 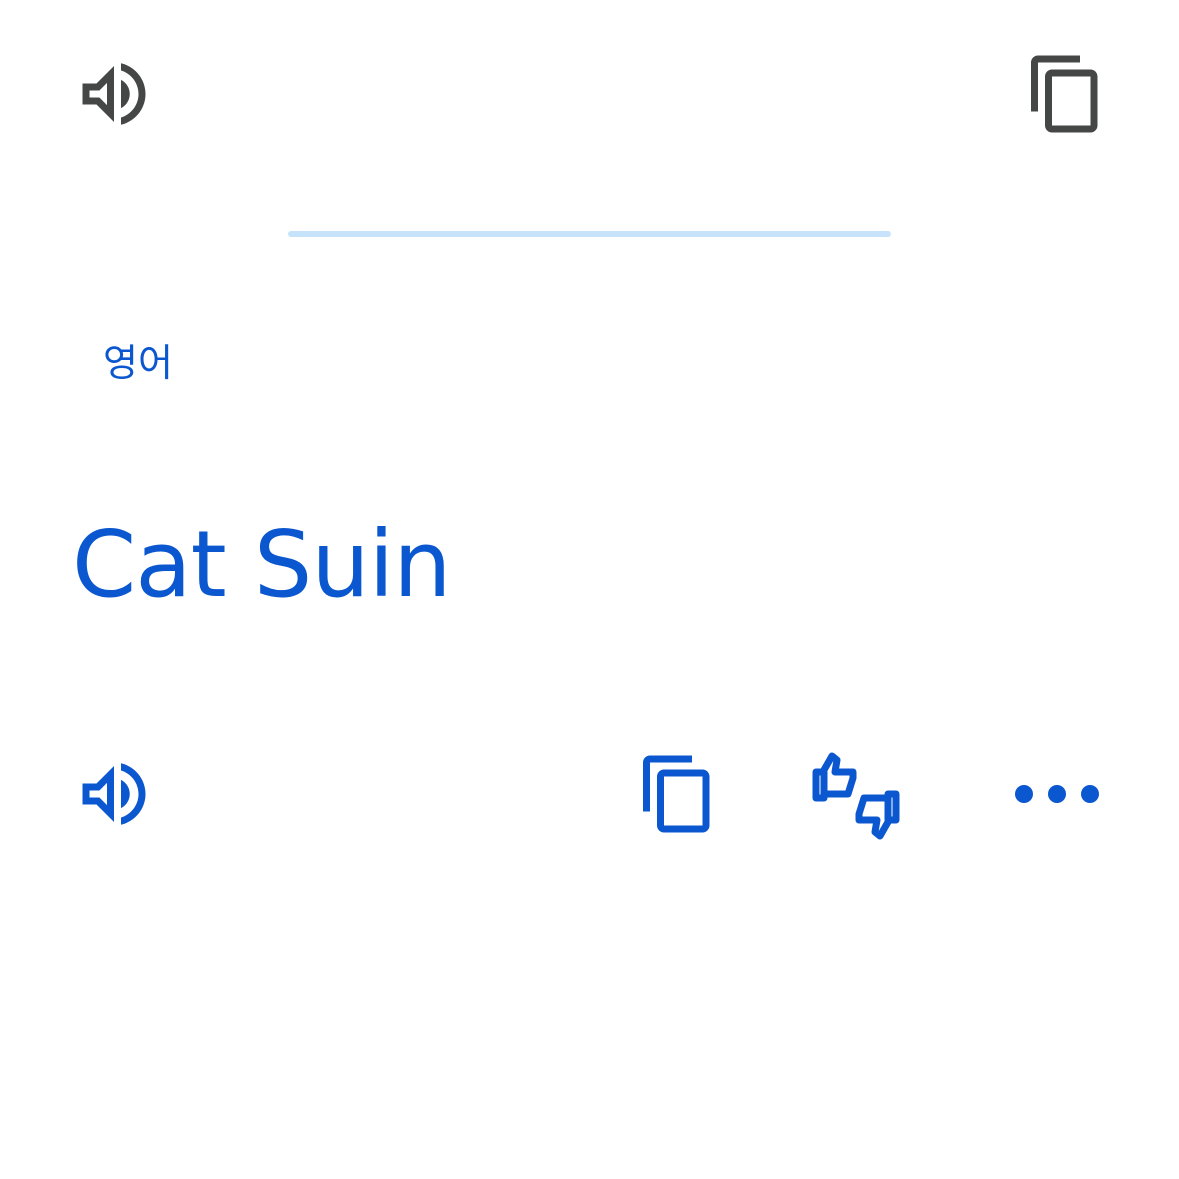 I want to click on thumbs-up-down-icon, so click(x=856, y=796).